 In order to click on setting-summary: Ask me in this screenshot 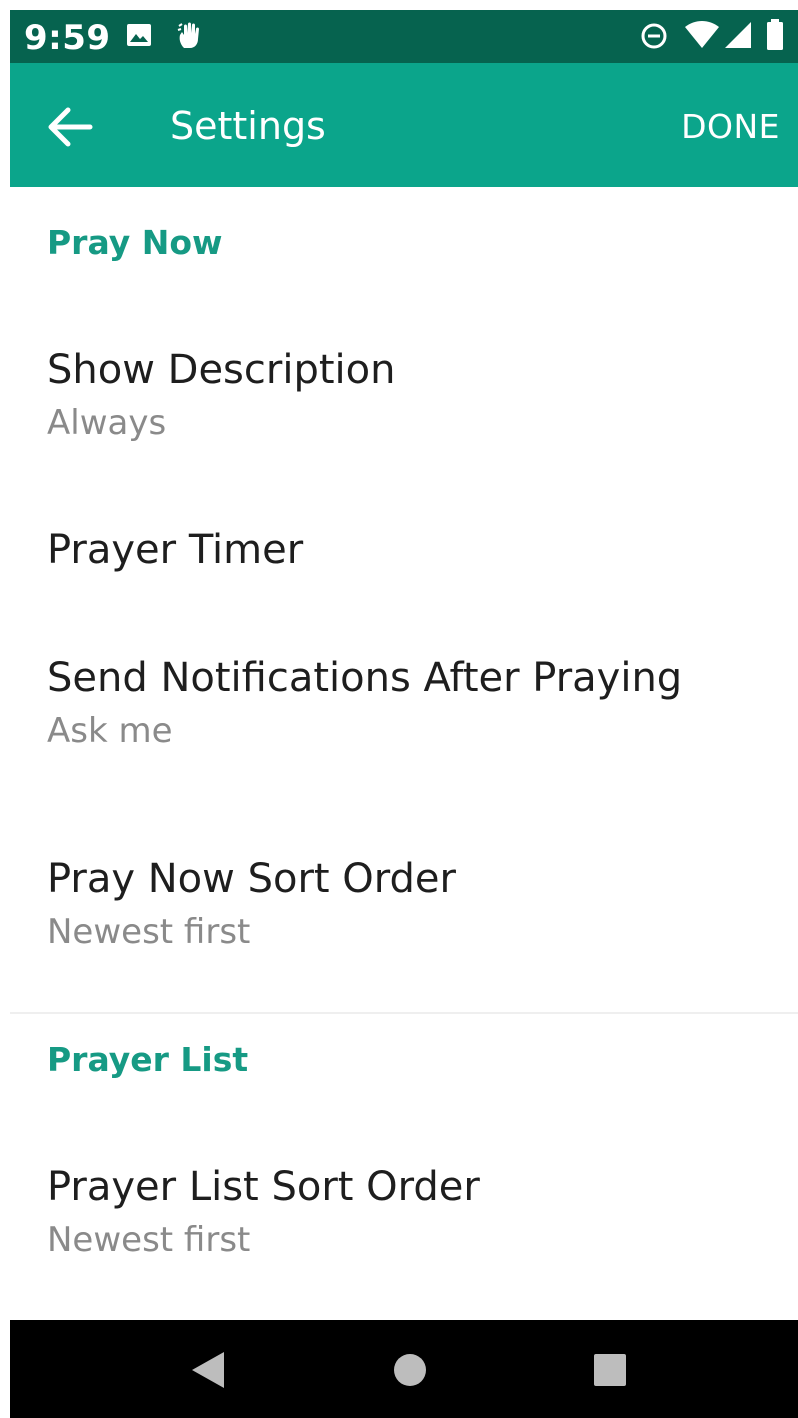, I will do `click(110, 731)`.